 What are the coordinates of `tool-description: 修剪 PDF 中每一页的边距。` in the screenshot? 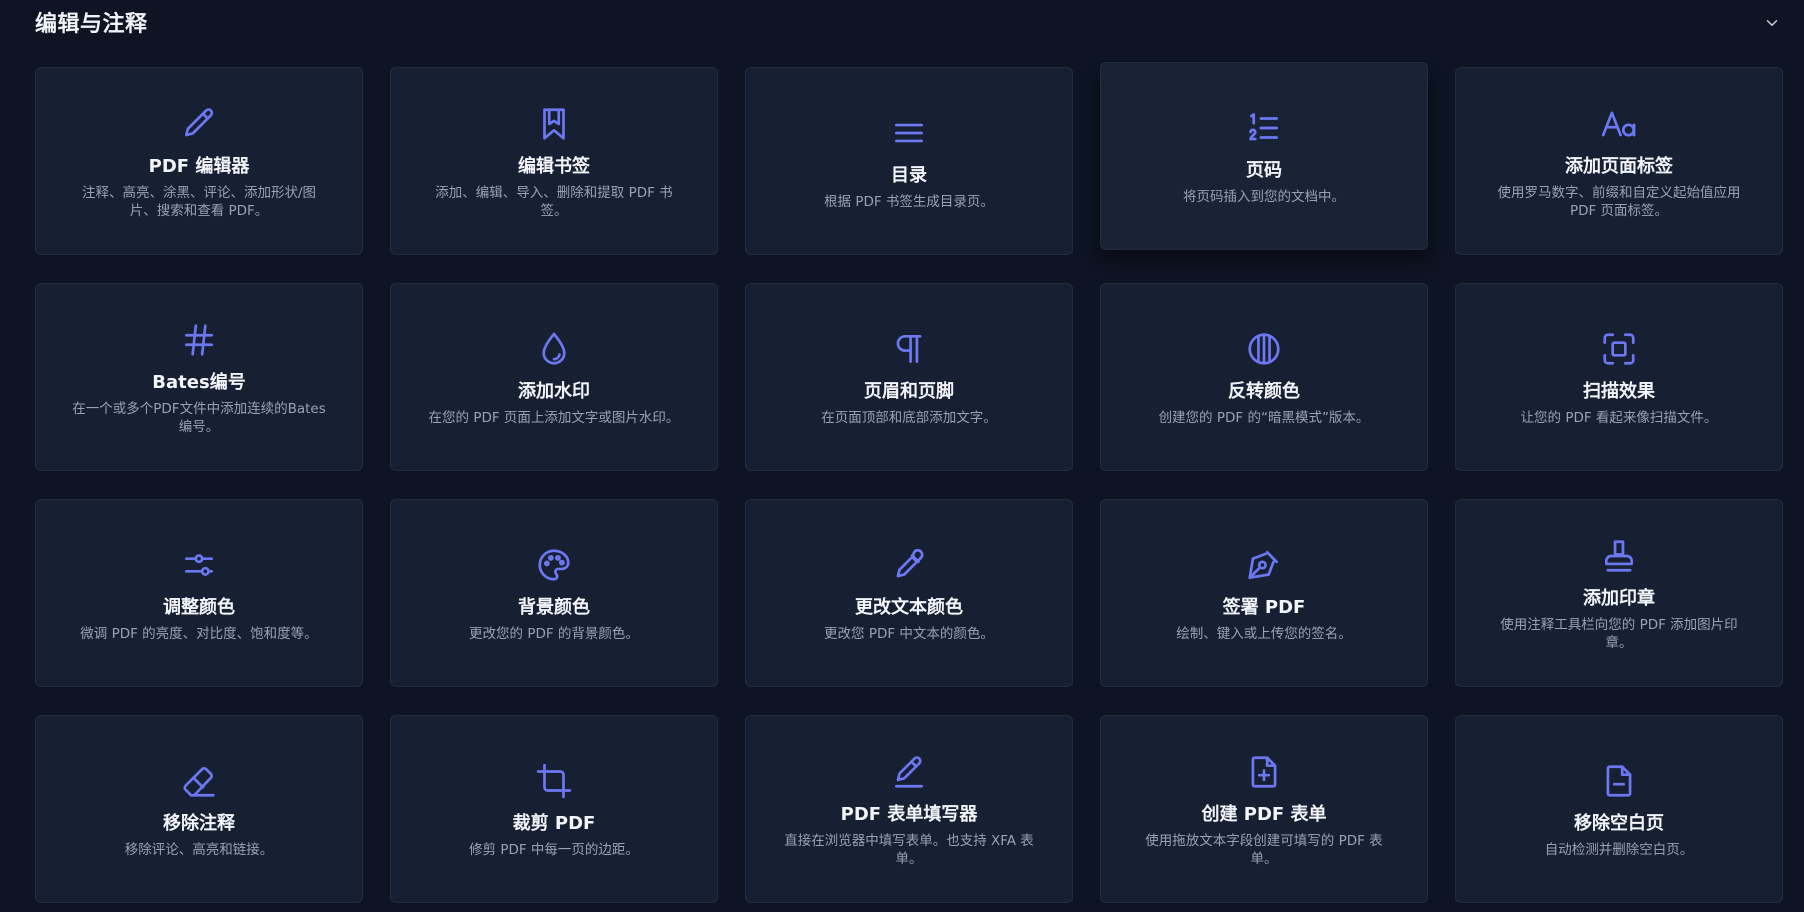 It's located at (554, 849).